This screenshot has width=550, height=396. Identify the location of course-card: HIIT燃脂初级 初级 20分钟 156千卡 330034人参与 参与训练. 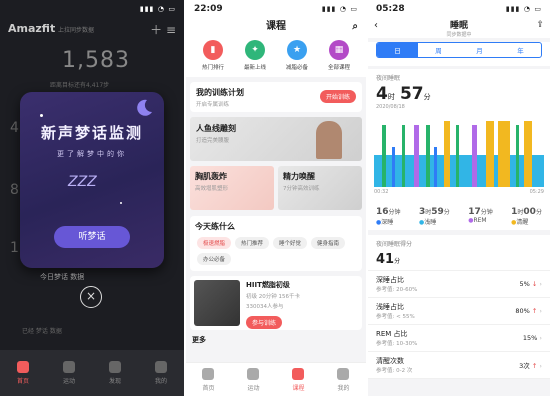
(276, 303).